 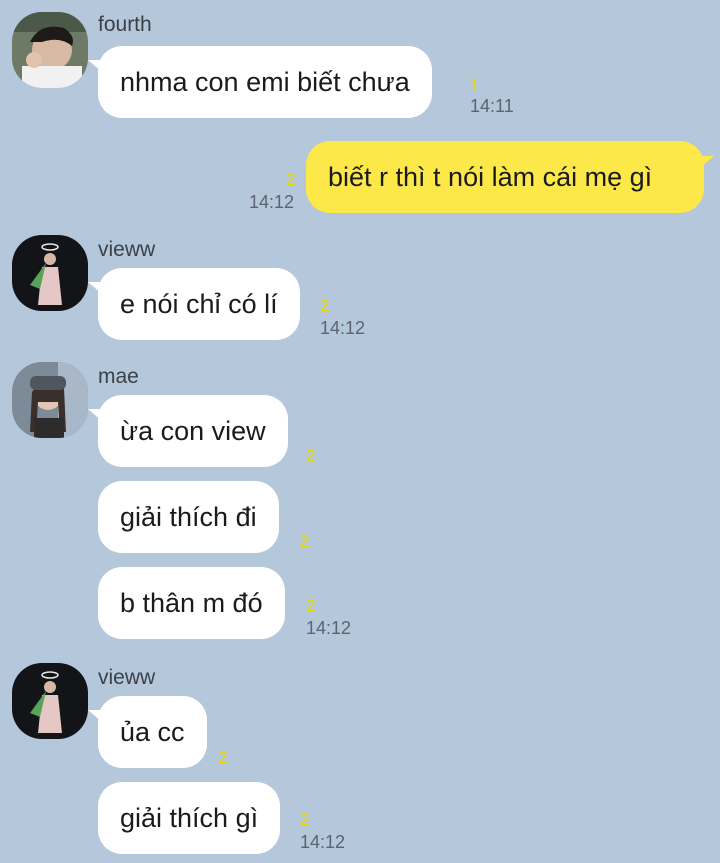 I want to click on avatar-mae, so click(x=50, y=400).